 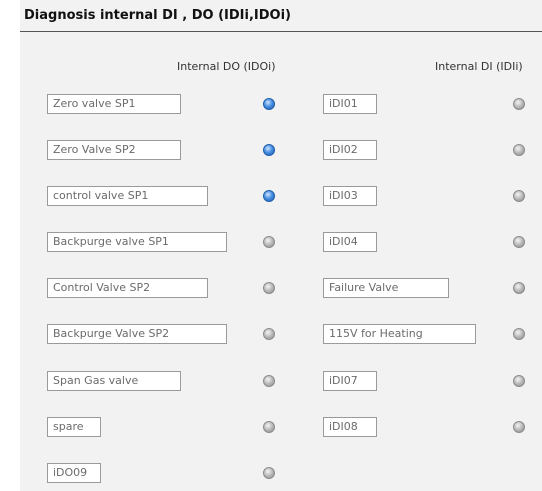 What do you see at coordinates (114, 150) in the screenshot?
I see `do-field-zero-valve-sp2: Zero Valve SP2` at bounding box center [114, 150].